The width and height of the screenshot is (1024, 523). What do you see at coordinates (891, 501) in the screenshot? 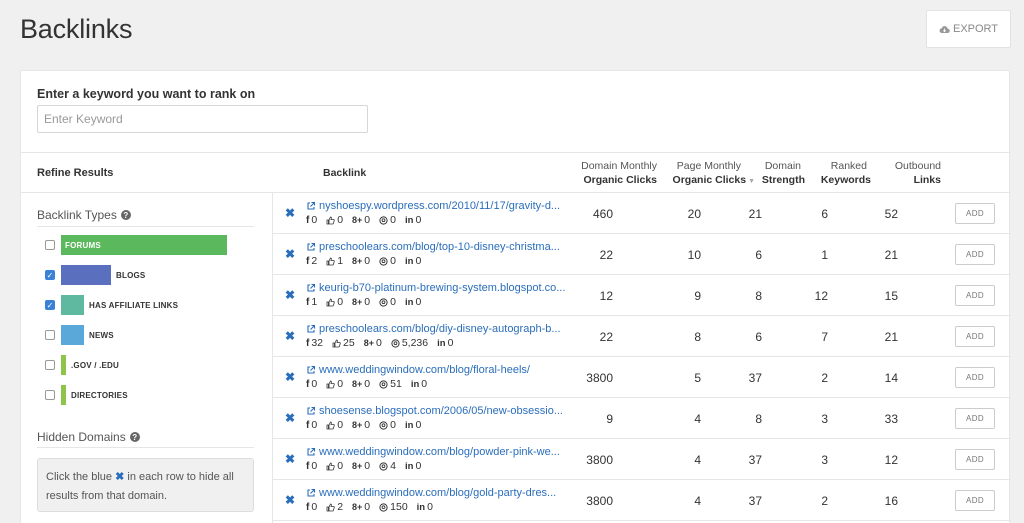
I see `cell-outbound: 16` at bounding box center [891, 501].